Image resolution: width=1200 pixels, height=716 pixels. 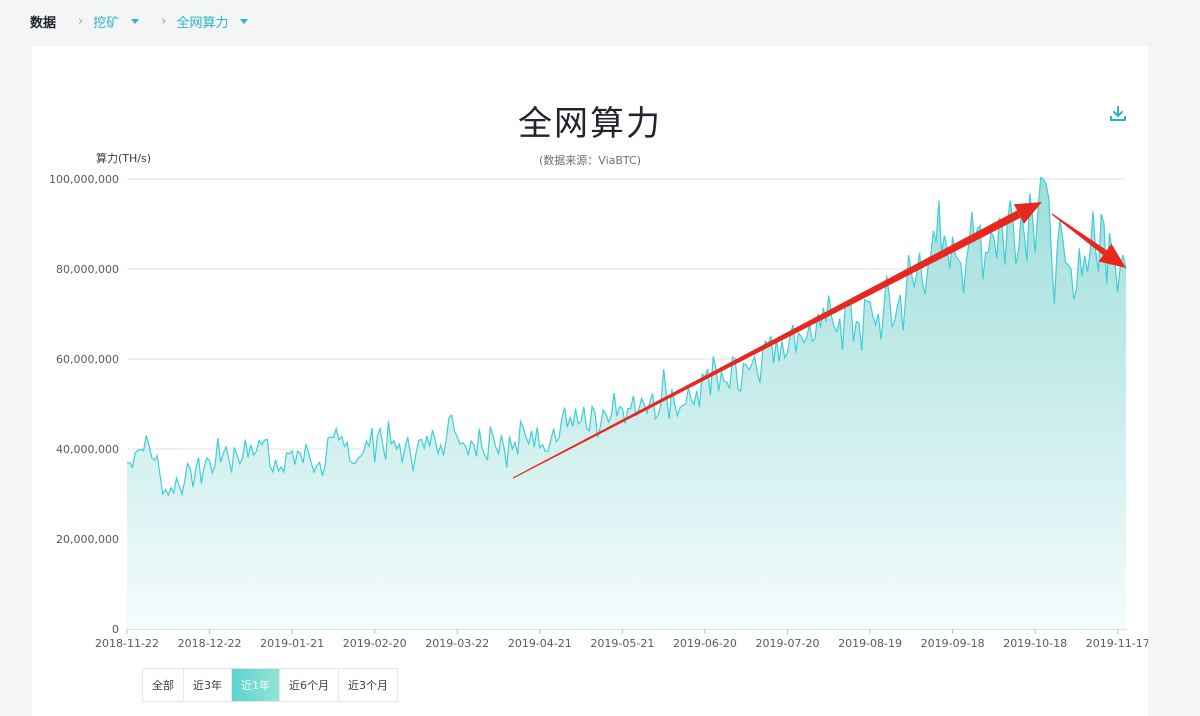 What do you see at coordinates (87, 359) in the screenshot?
I see `y-tick-label: 60,000,000` at bounding box center [87, 359].